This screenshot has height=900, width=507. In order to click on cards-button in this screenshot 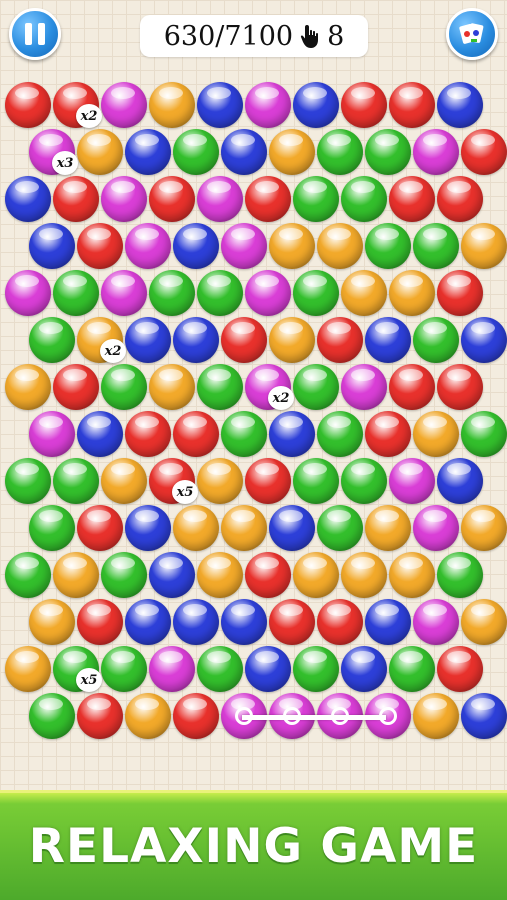, I will do `click(472, 34)`.